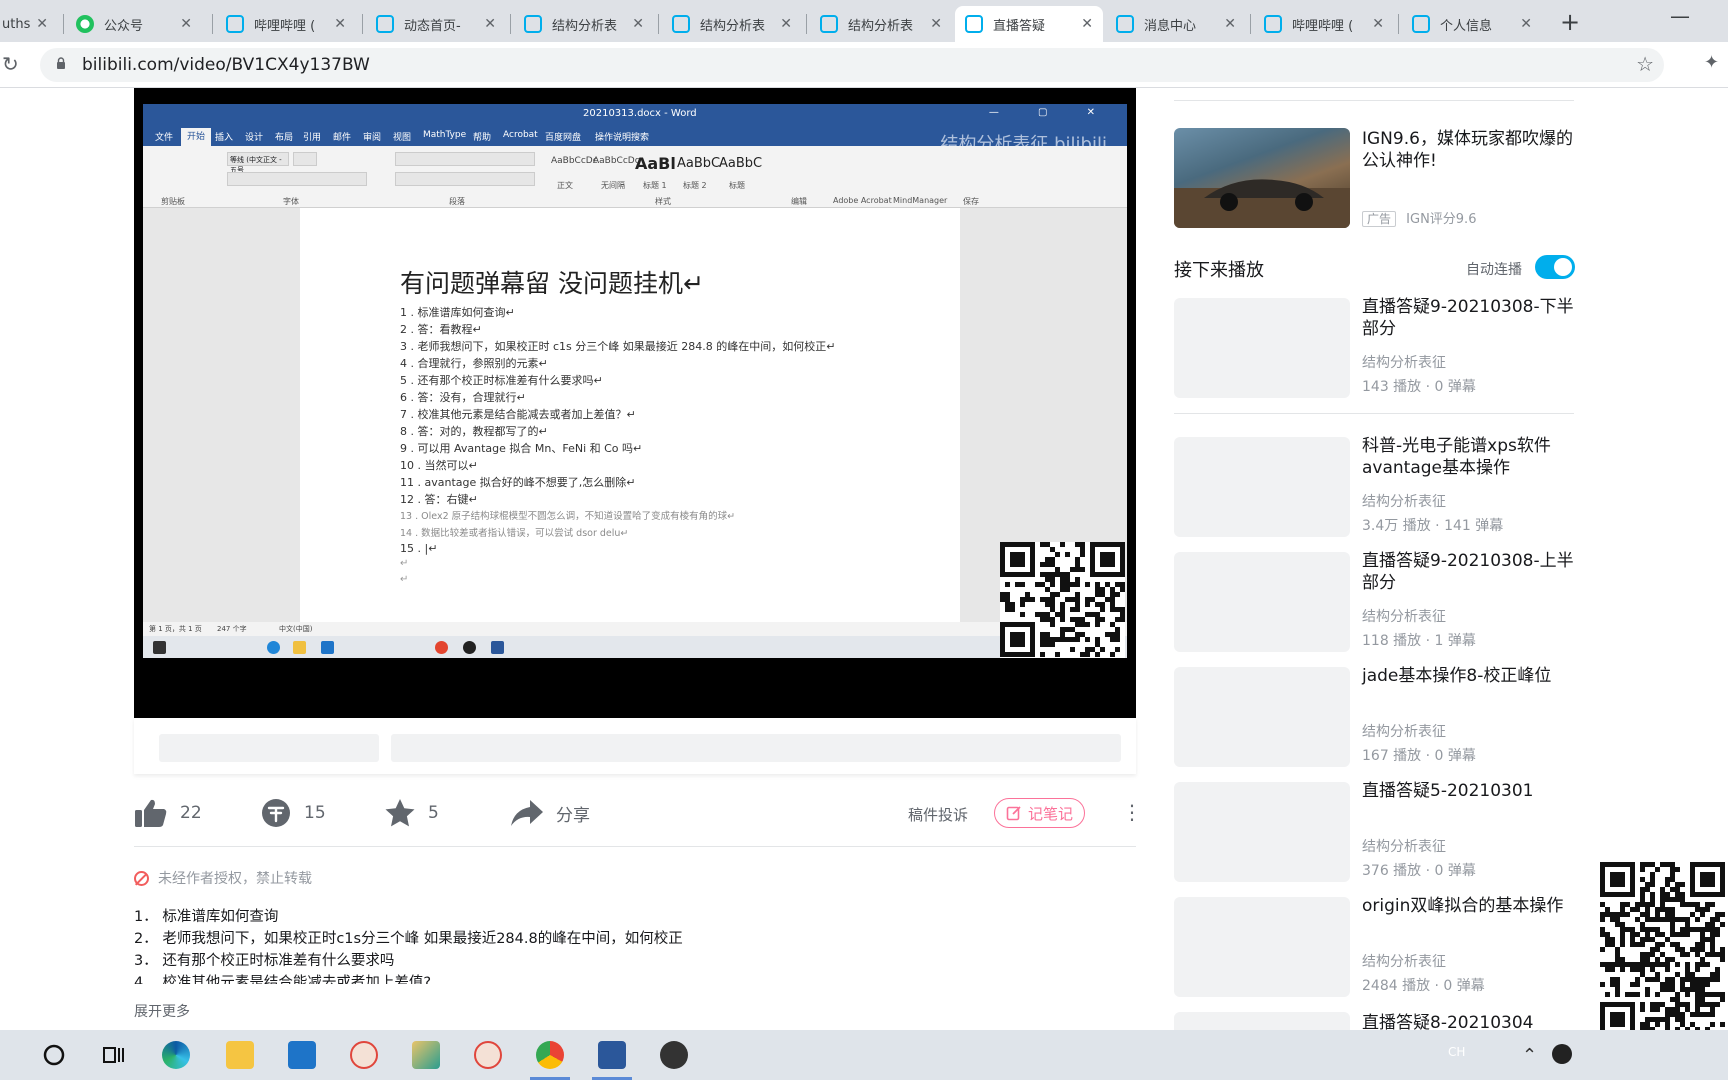 This screenshot has width=1728, height=1080. I want to click on star-favorite-icon, so click(400, 813).